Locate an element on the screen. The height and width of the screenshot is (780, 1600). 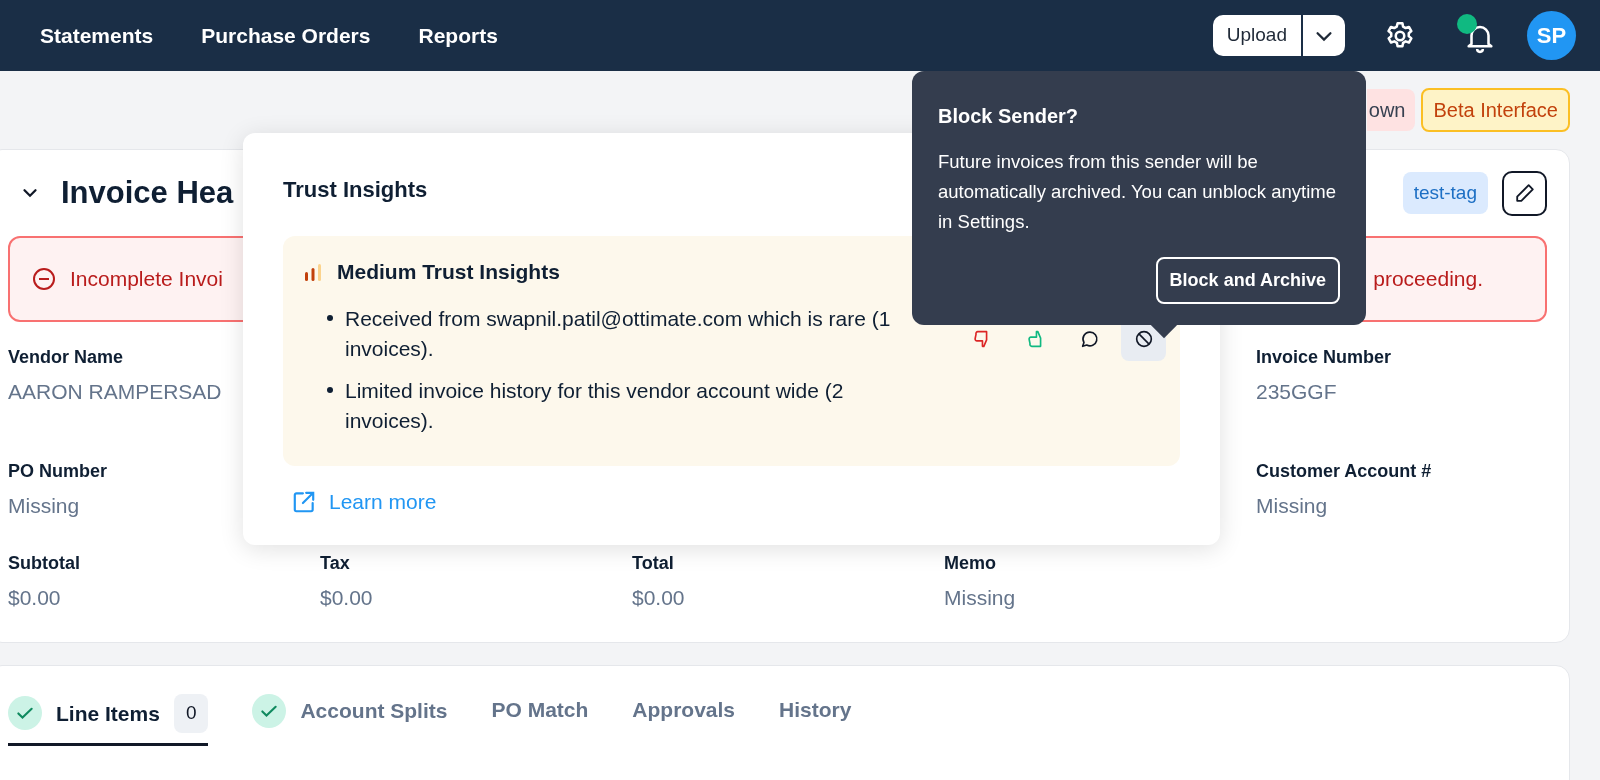
tab-label: PO Match is located at coordinates (540, 710).